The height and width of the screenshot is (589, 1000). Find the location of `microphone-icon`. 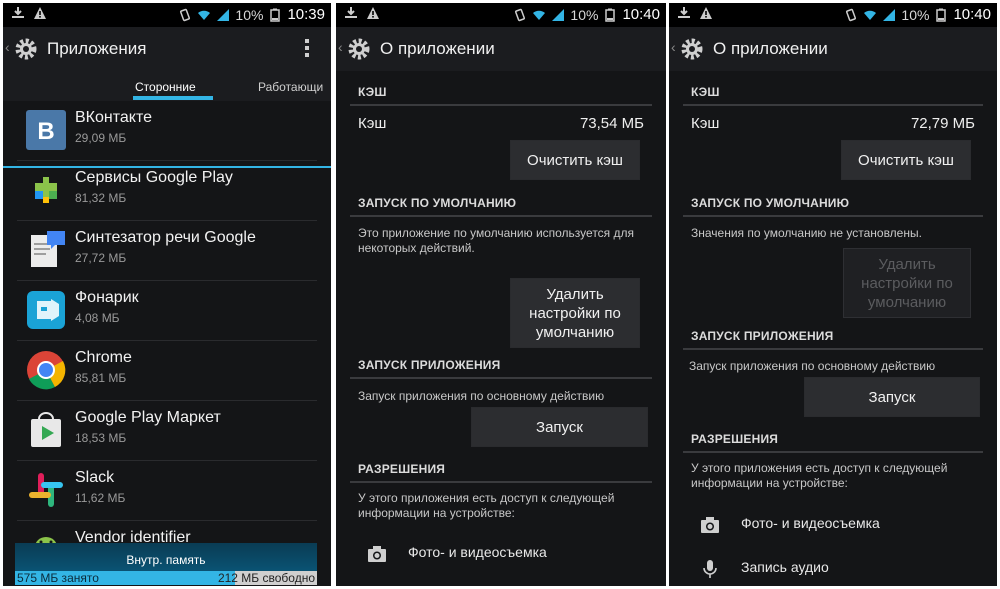

microphone-icon is located at coordinates (710, 569).